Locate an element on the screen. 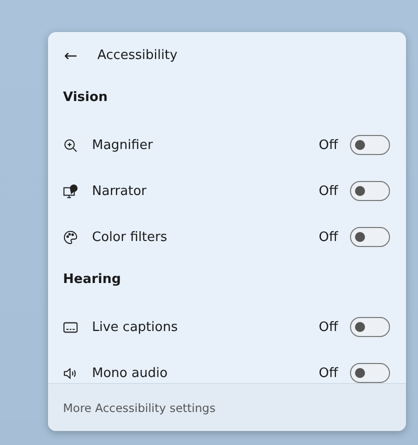  setting-label: Live captions is located at coordinates (135, 327).